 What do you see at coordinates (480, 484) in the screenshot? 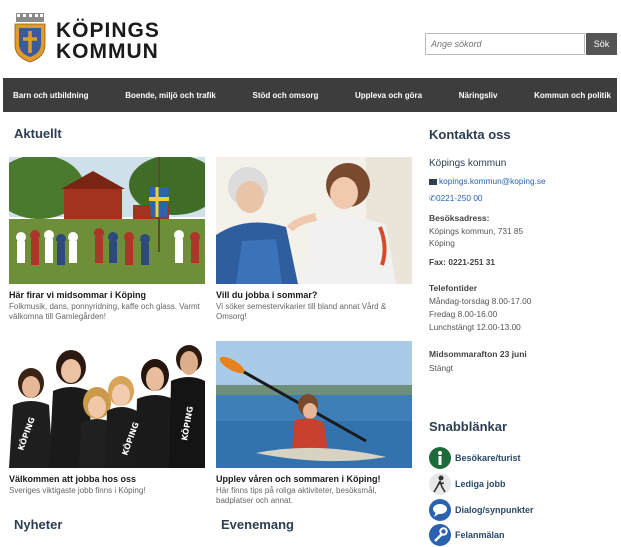
I see `quicklink-label: Lediga jobb` at bounding box center [480, 484].